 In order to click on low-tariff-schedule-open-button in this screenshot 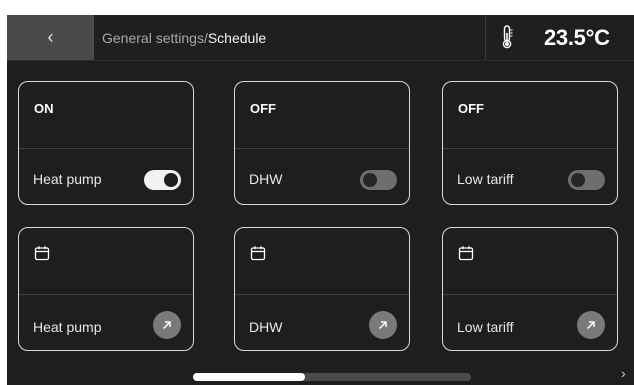, I will do `click(591, 325)`.